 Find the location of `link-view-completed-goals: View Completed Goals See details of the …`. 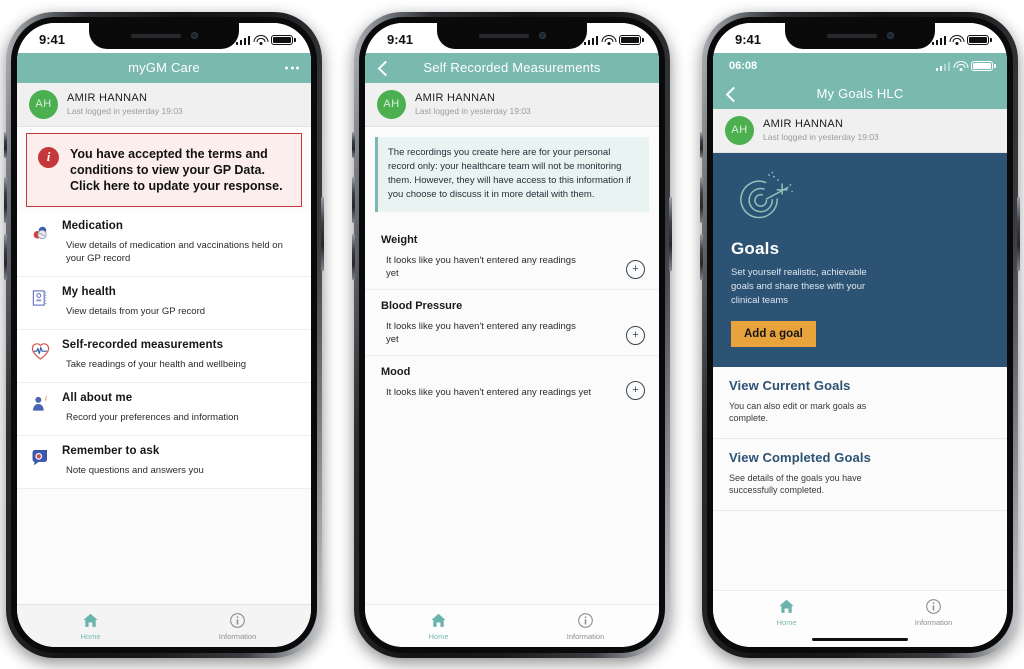

link-view-completed-goals: View Completed Goals See details of the … is located at coordinates (860, 474).